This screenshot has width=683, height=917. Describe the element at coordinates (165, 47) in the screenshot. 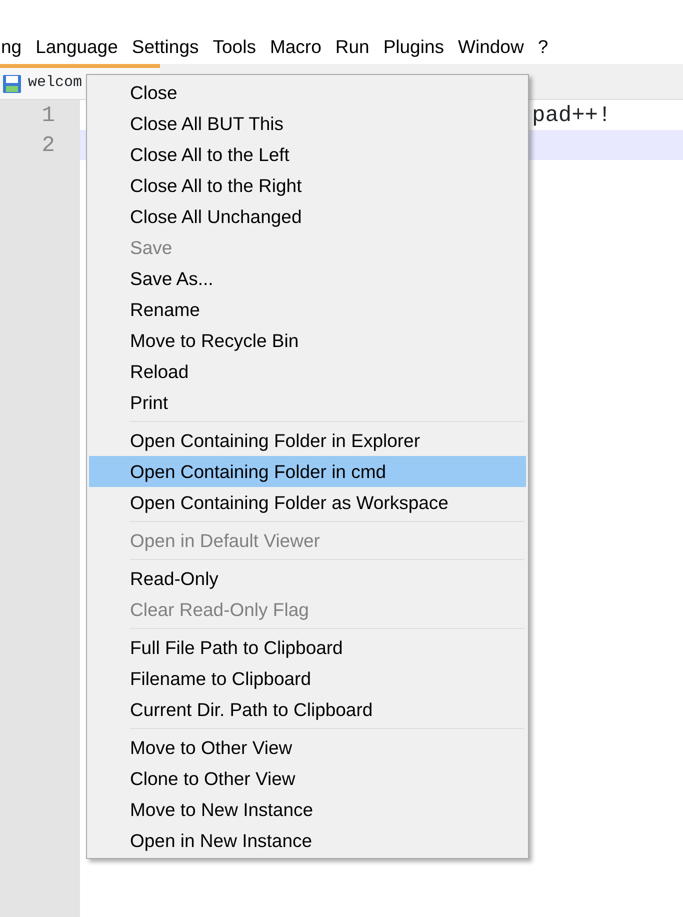

I see `menu-bar-item: Settings` at that location.